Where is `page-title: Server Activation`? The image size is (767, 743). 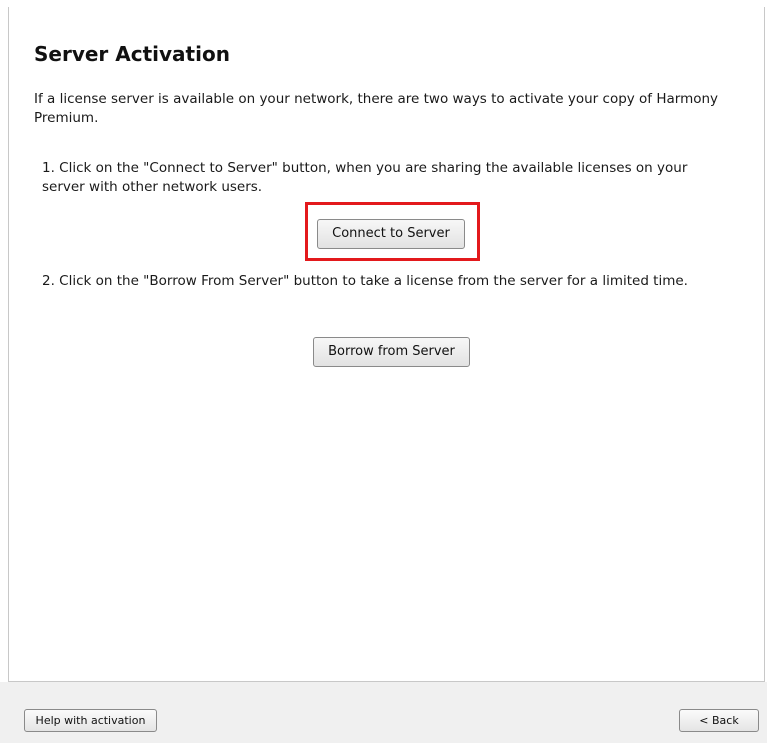 page-title: Server Activation is located at coordinates (132, 54).